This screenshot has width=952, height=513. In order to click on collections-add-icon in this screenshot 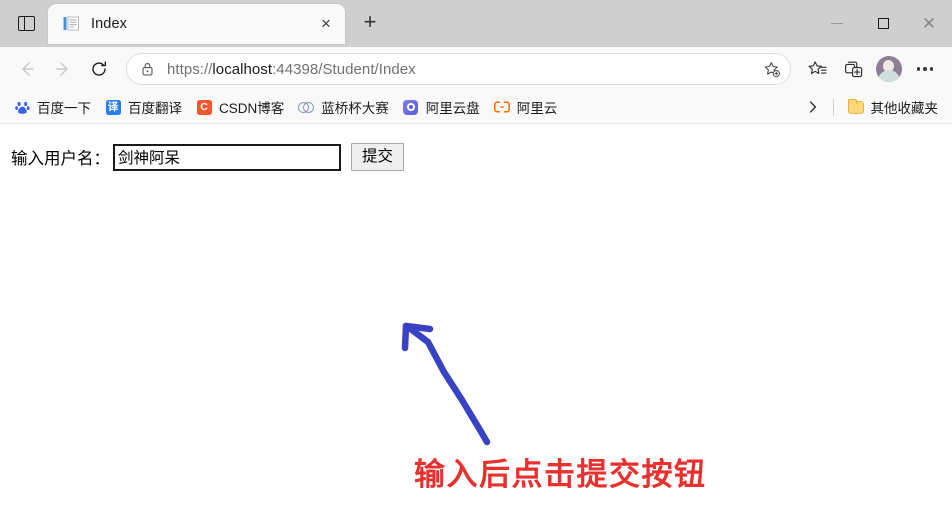, I will do `click(853, 69)`.